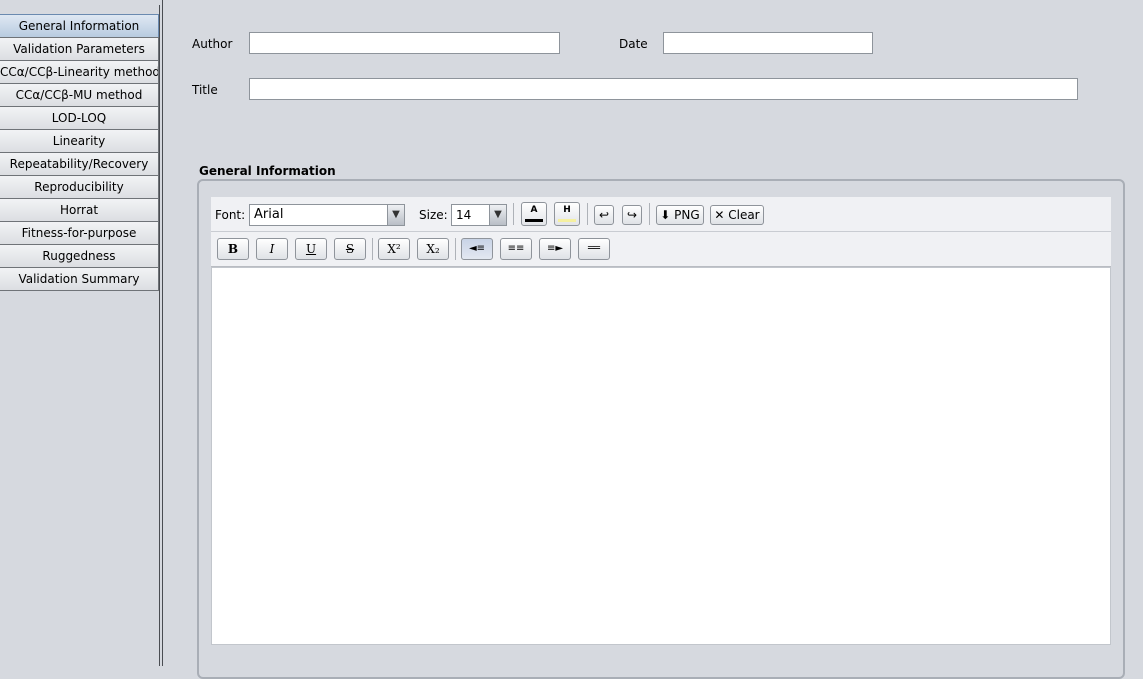  I want to click on subscript-button: X₂, so click(433, 249).